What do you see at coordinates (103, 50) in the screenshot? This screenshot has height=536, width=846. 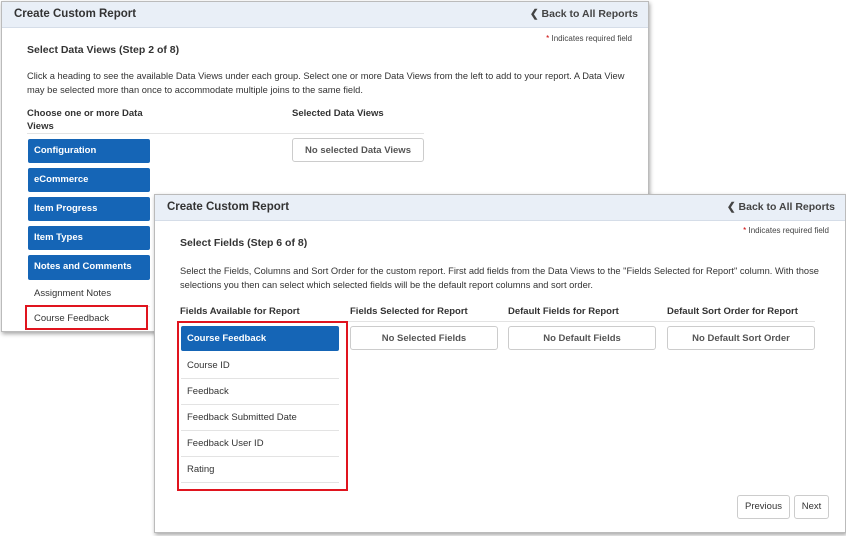 I see `step-heading: Select Data Views (Step 2 of 8)` at bounding box center [103, 50].